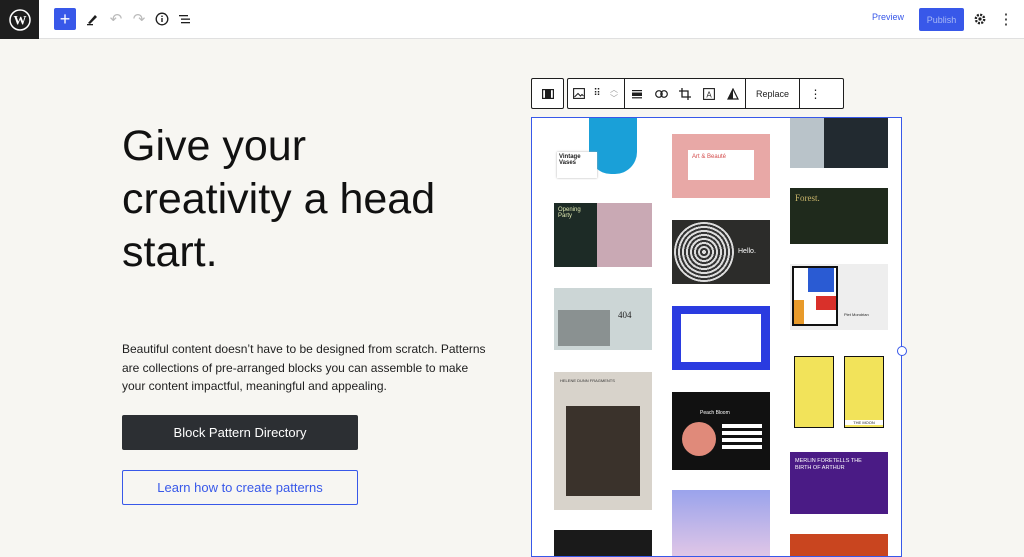  I want to click on drag-handle-icon: ⠿, so click(597, 93).